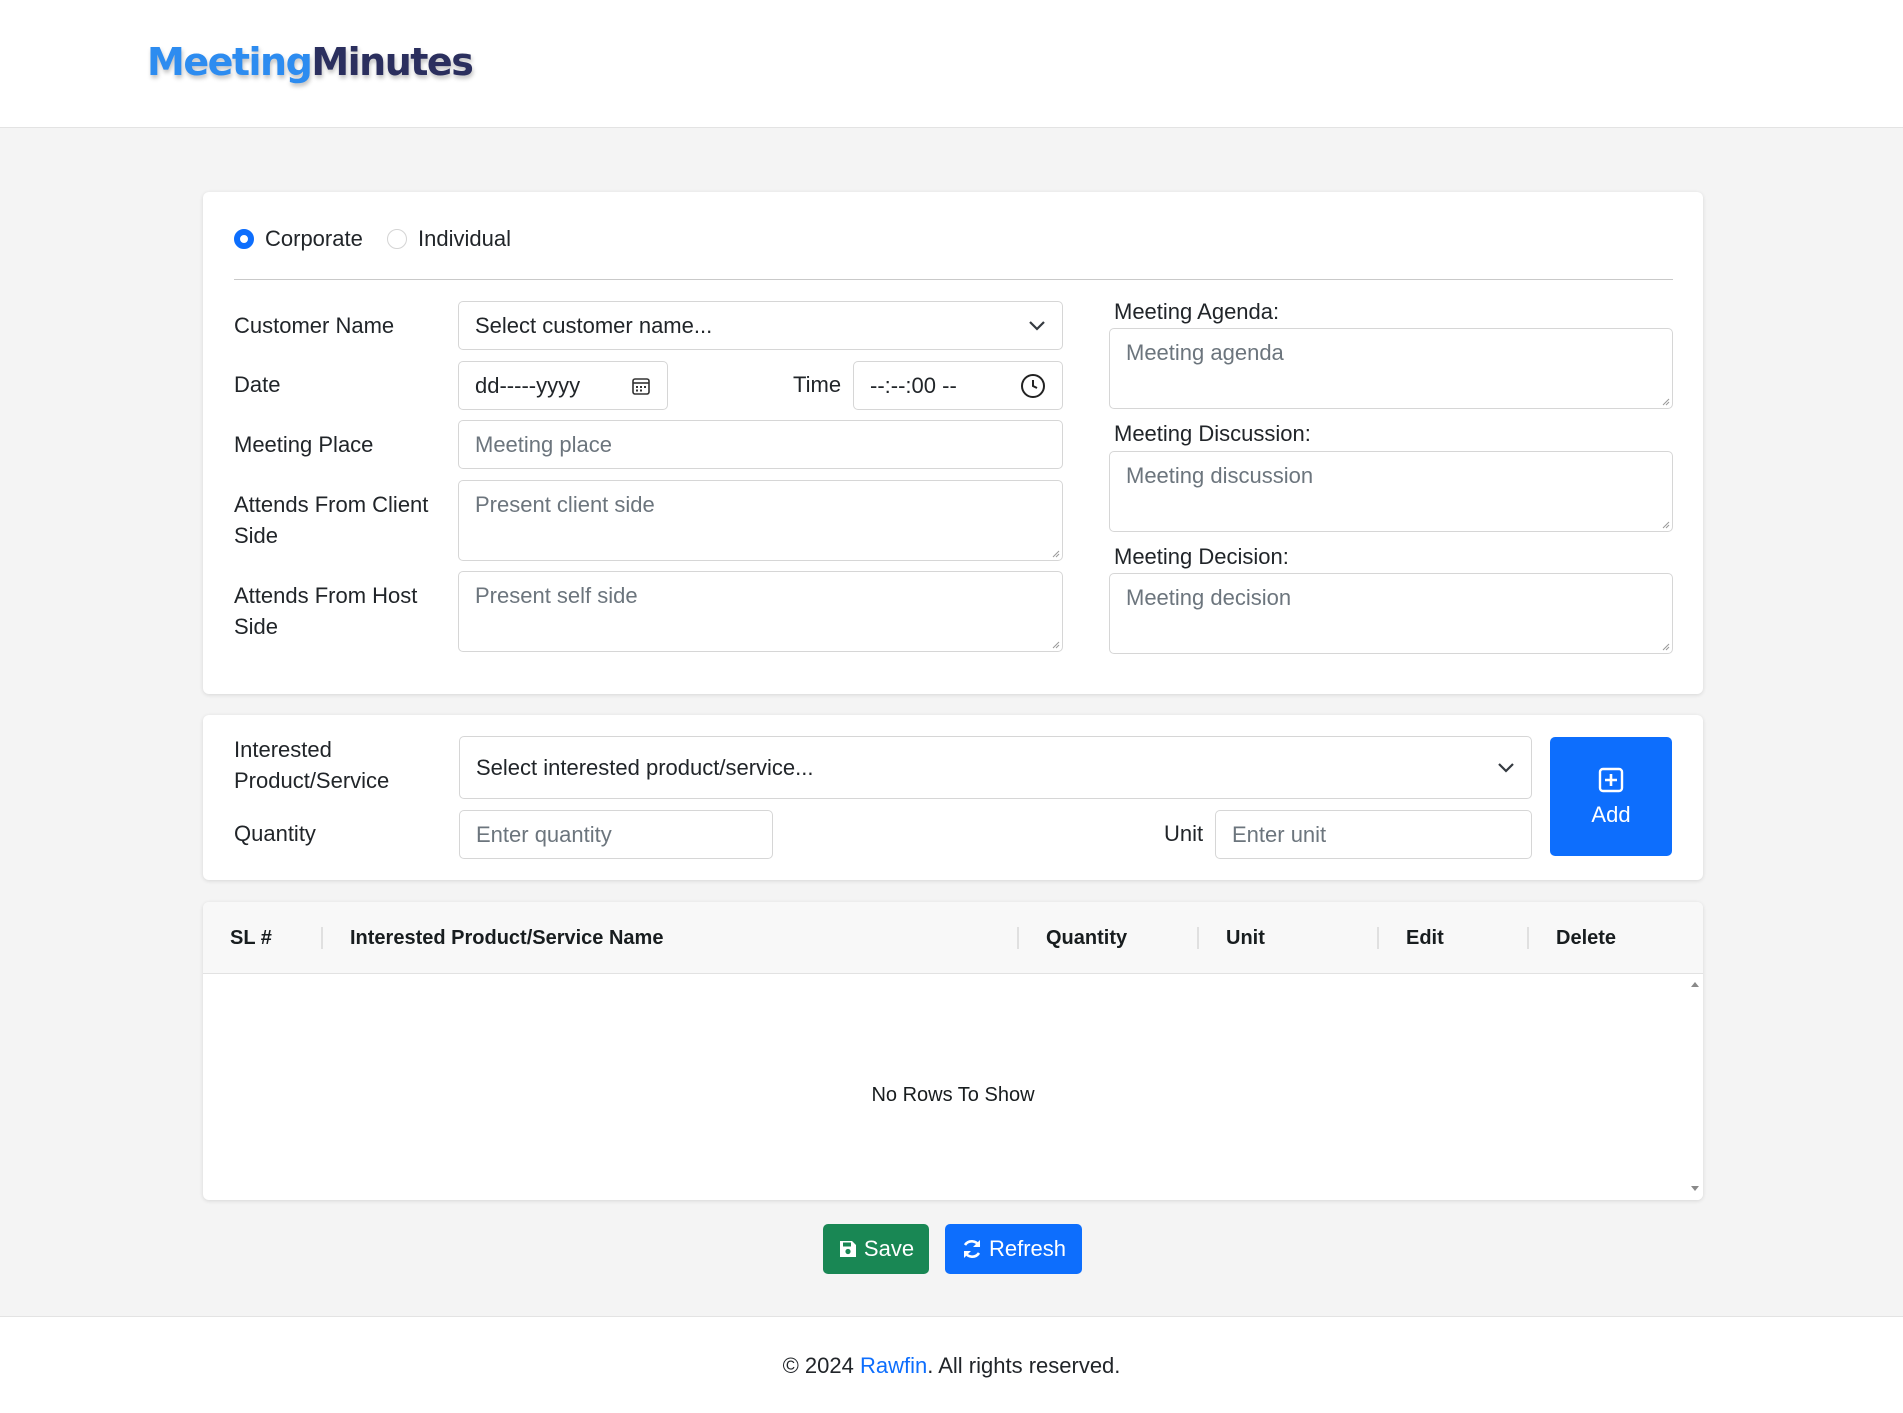 Image resolution: width=1903 pixels, height=1413 pixels. What do you see at coordinates (1220, 475) in the screenshot?
I see `discussion-placeholder: Meeting discussion` at bounding box center [1220, 475].